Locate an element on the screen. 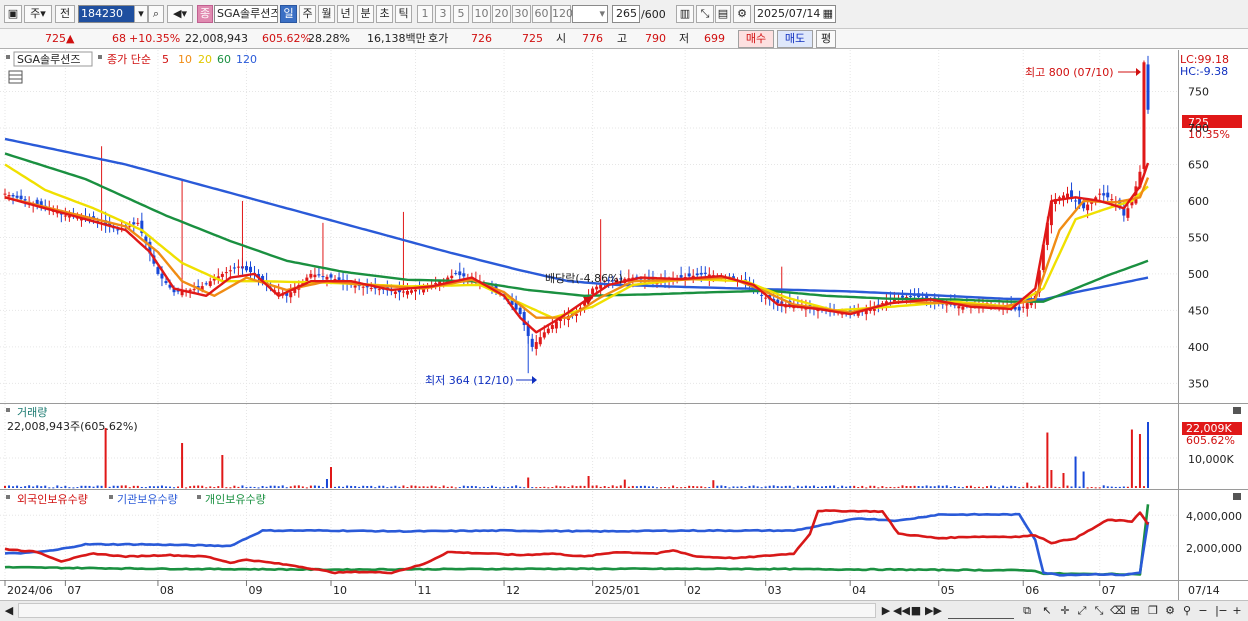 This screenshot has width=1248, height=621. interval-10: 10 is located at coordinates (481, 14).